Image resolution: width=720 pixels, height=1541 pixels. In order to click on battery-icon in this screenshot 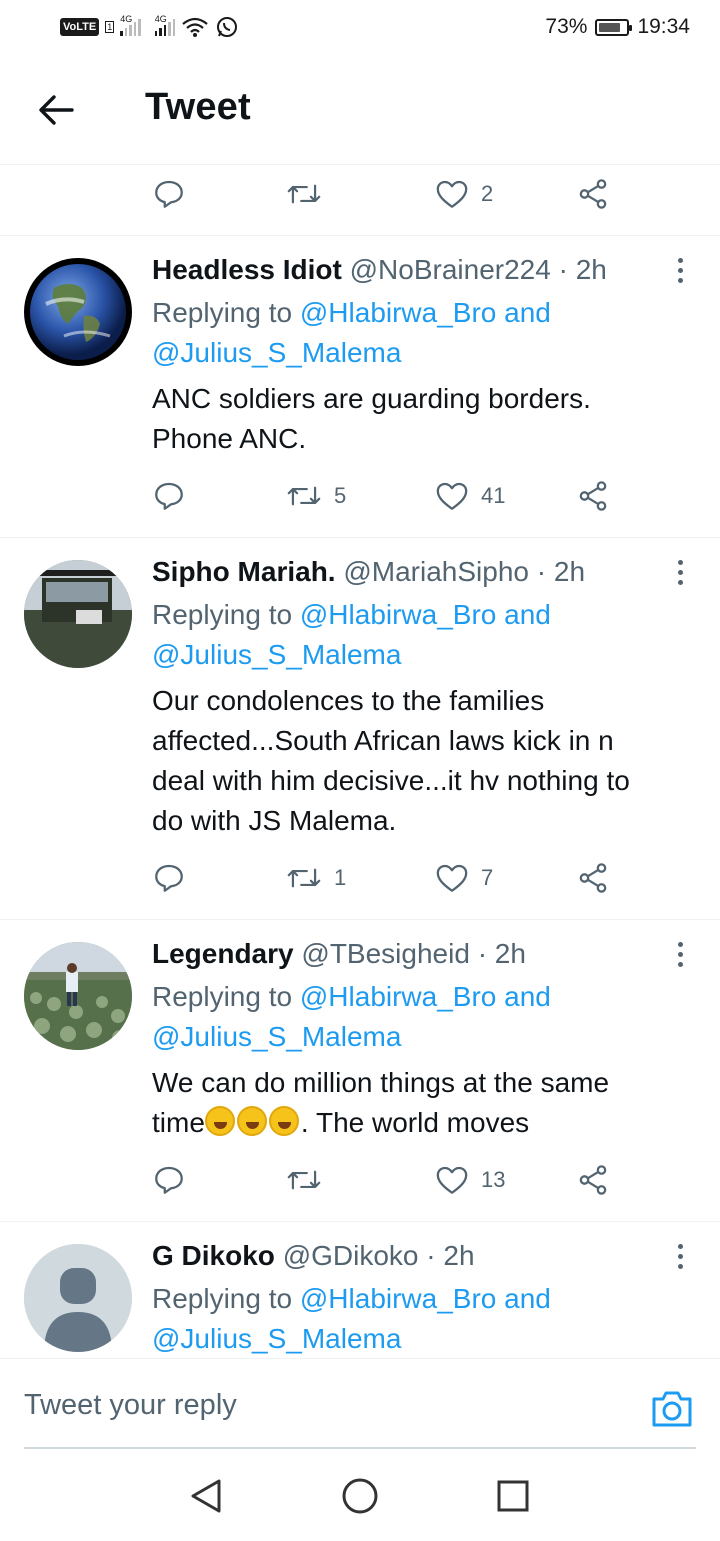, I will do `click(614, 27)`.